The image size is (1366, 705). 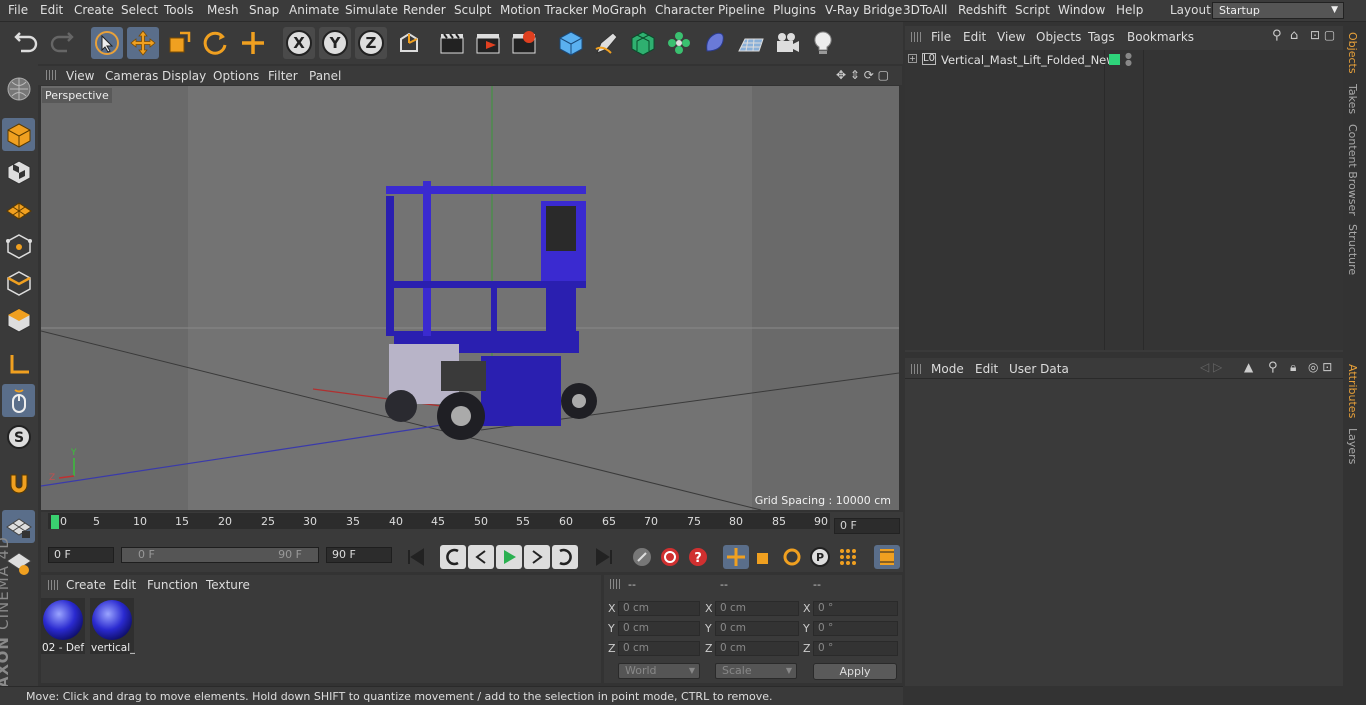 What do you see at coordinates (18, 482) in the screenshot?
I see `magnet-icon` at bounding box center [18, 482].